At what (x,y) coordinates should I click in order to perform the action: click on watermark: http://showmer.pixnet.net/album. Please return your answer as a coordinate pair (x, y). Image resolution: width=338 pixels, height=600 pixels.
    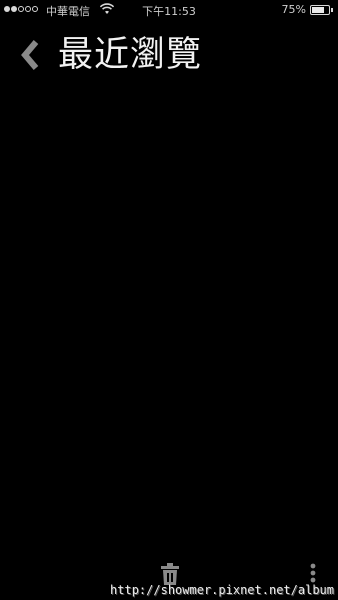
    Looking at the image, I should click on (222, 590).